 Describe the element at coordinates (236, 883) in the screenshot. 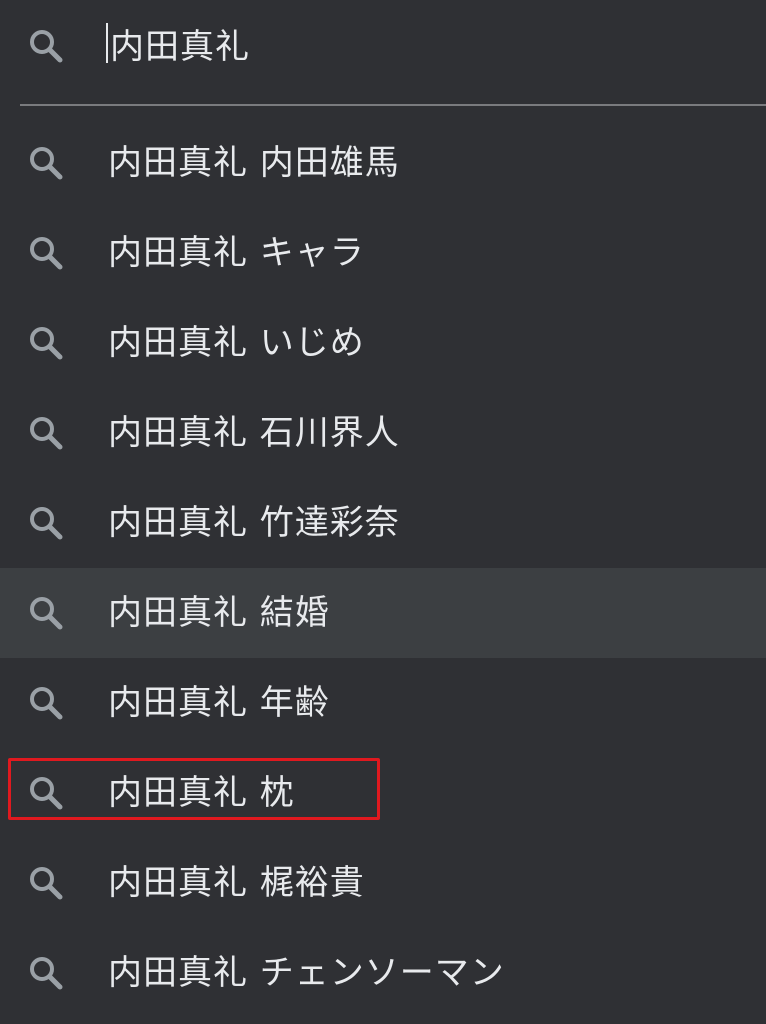

I see `suggestion-label: 内田真礼 梶裕貴` at that location.